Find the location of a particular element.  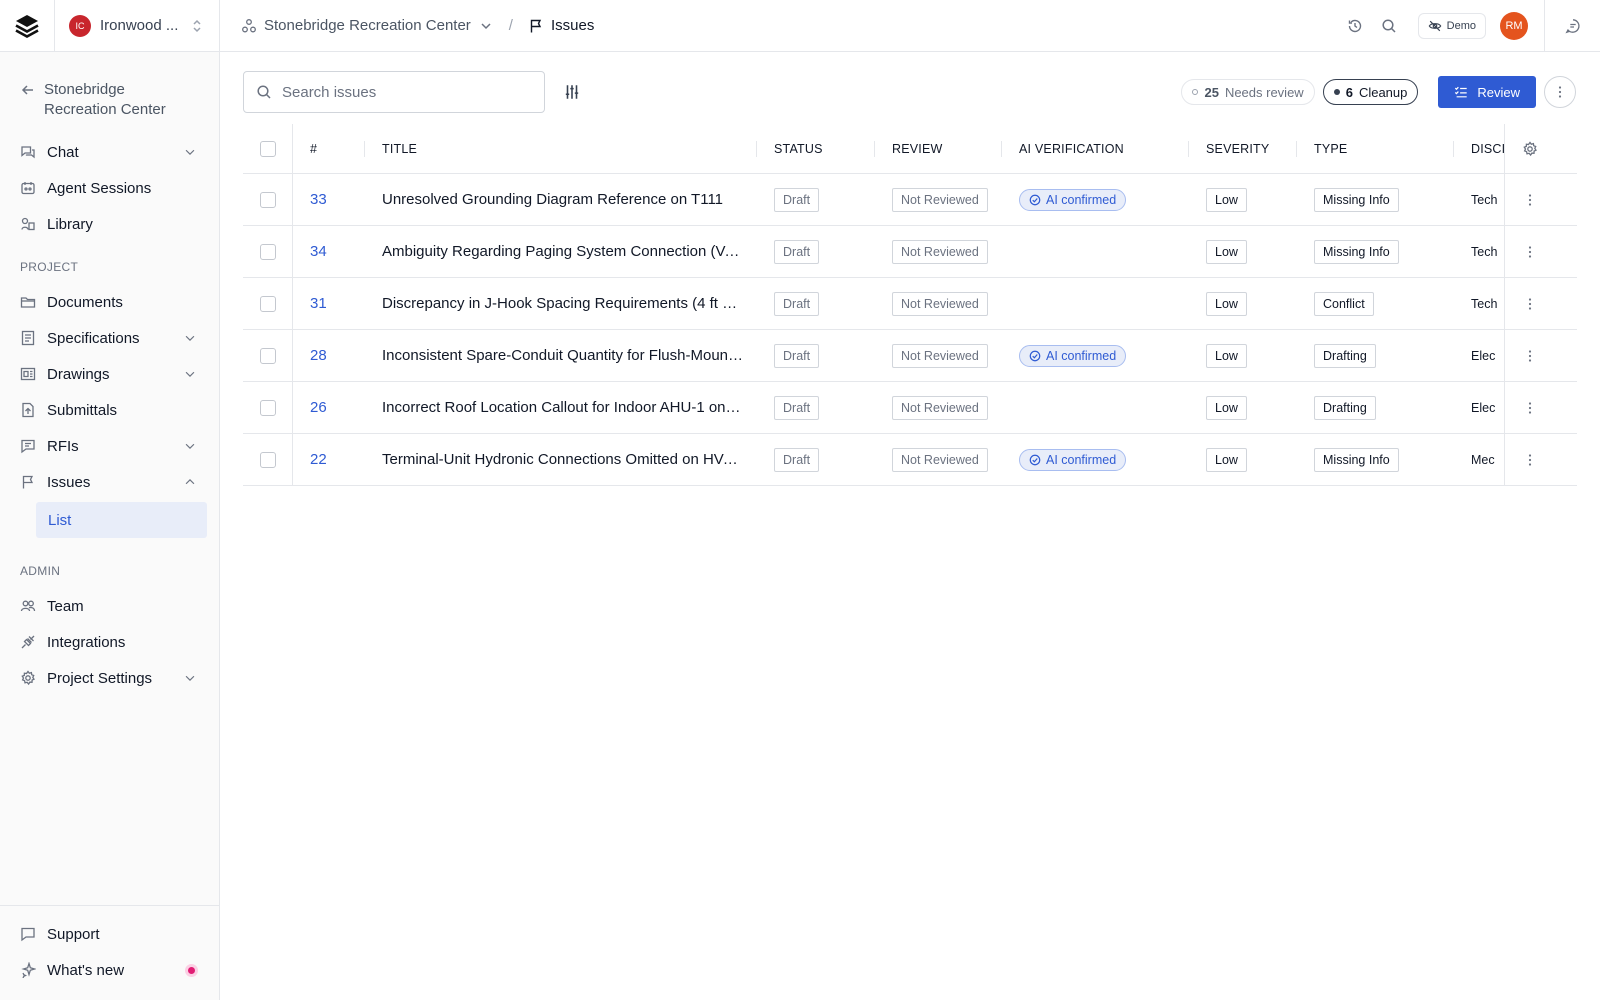

search-field is located at coordinates (394, 92).